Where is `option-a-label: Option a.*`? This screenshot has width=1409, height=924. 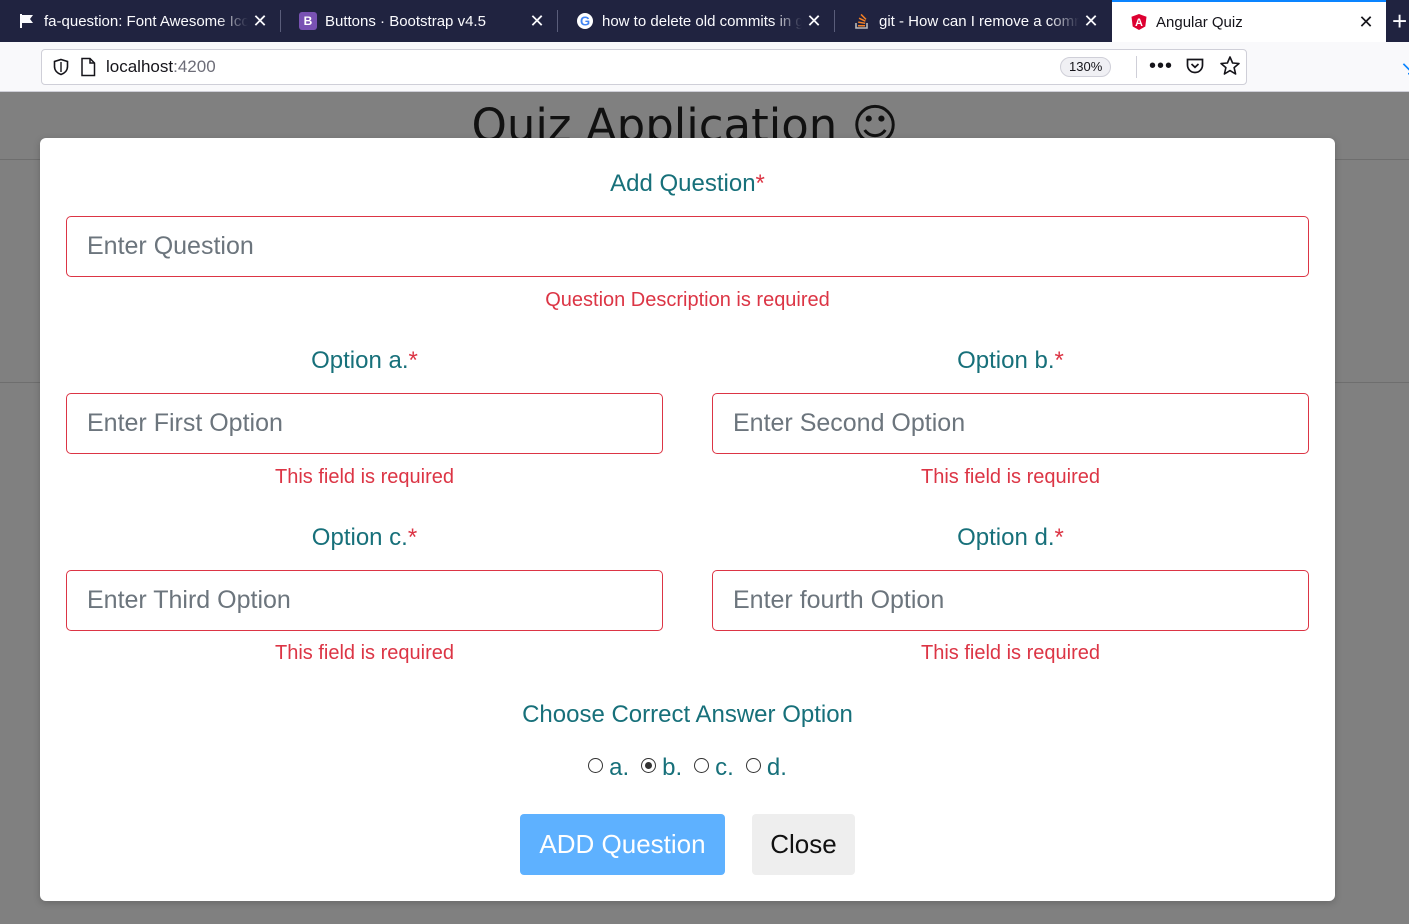 option-a-label: Option a.* is located at coordinates (364, 361).